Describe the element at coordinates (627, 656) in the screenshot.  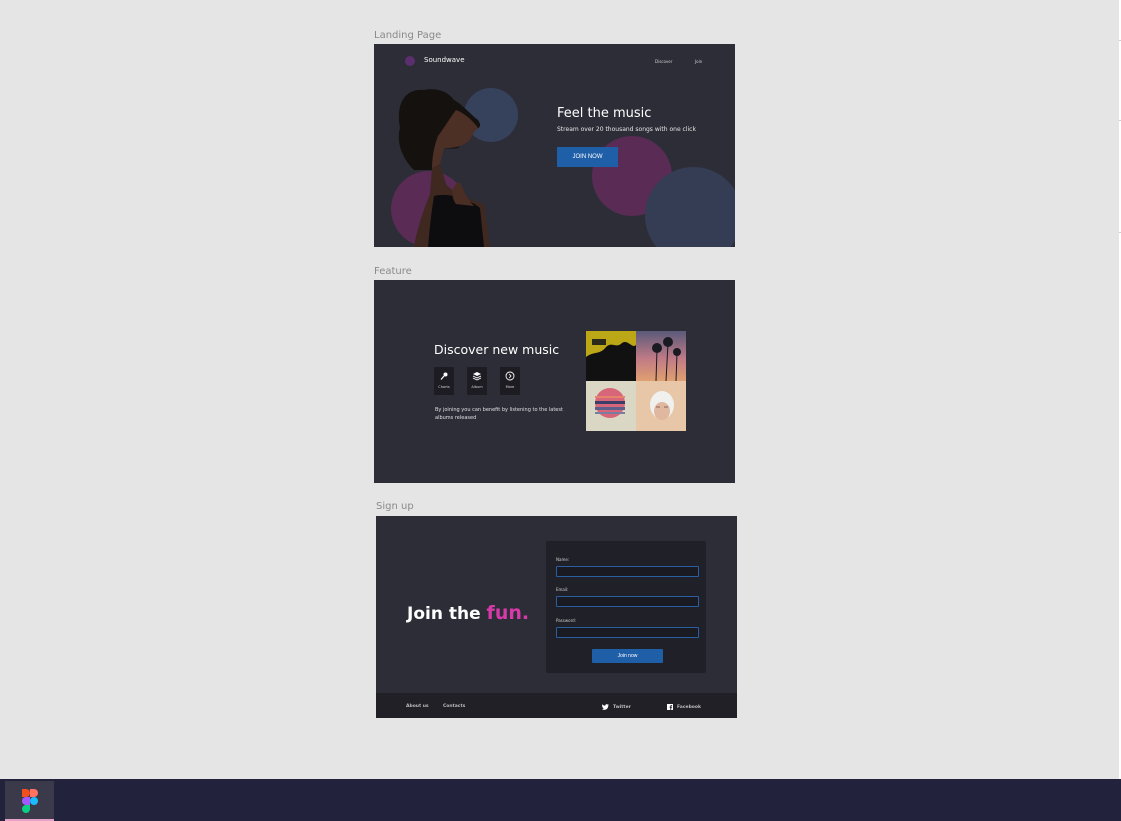
I see `join-now-submit-button: Join now` at that location.